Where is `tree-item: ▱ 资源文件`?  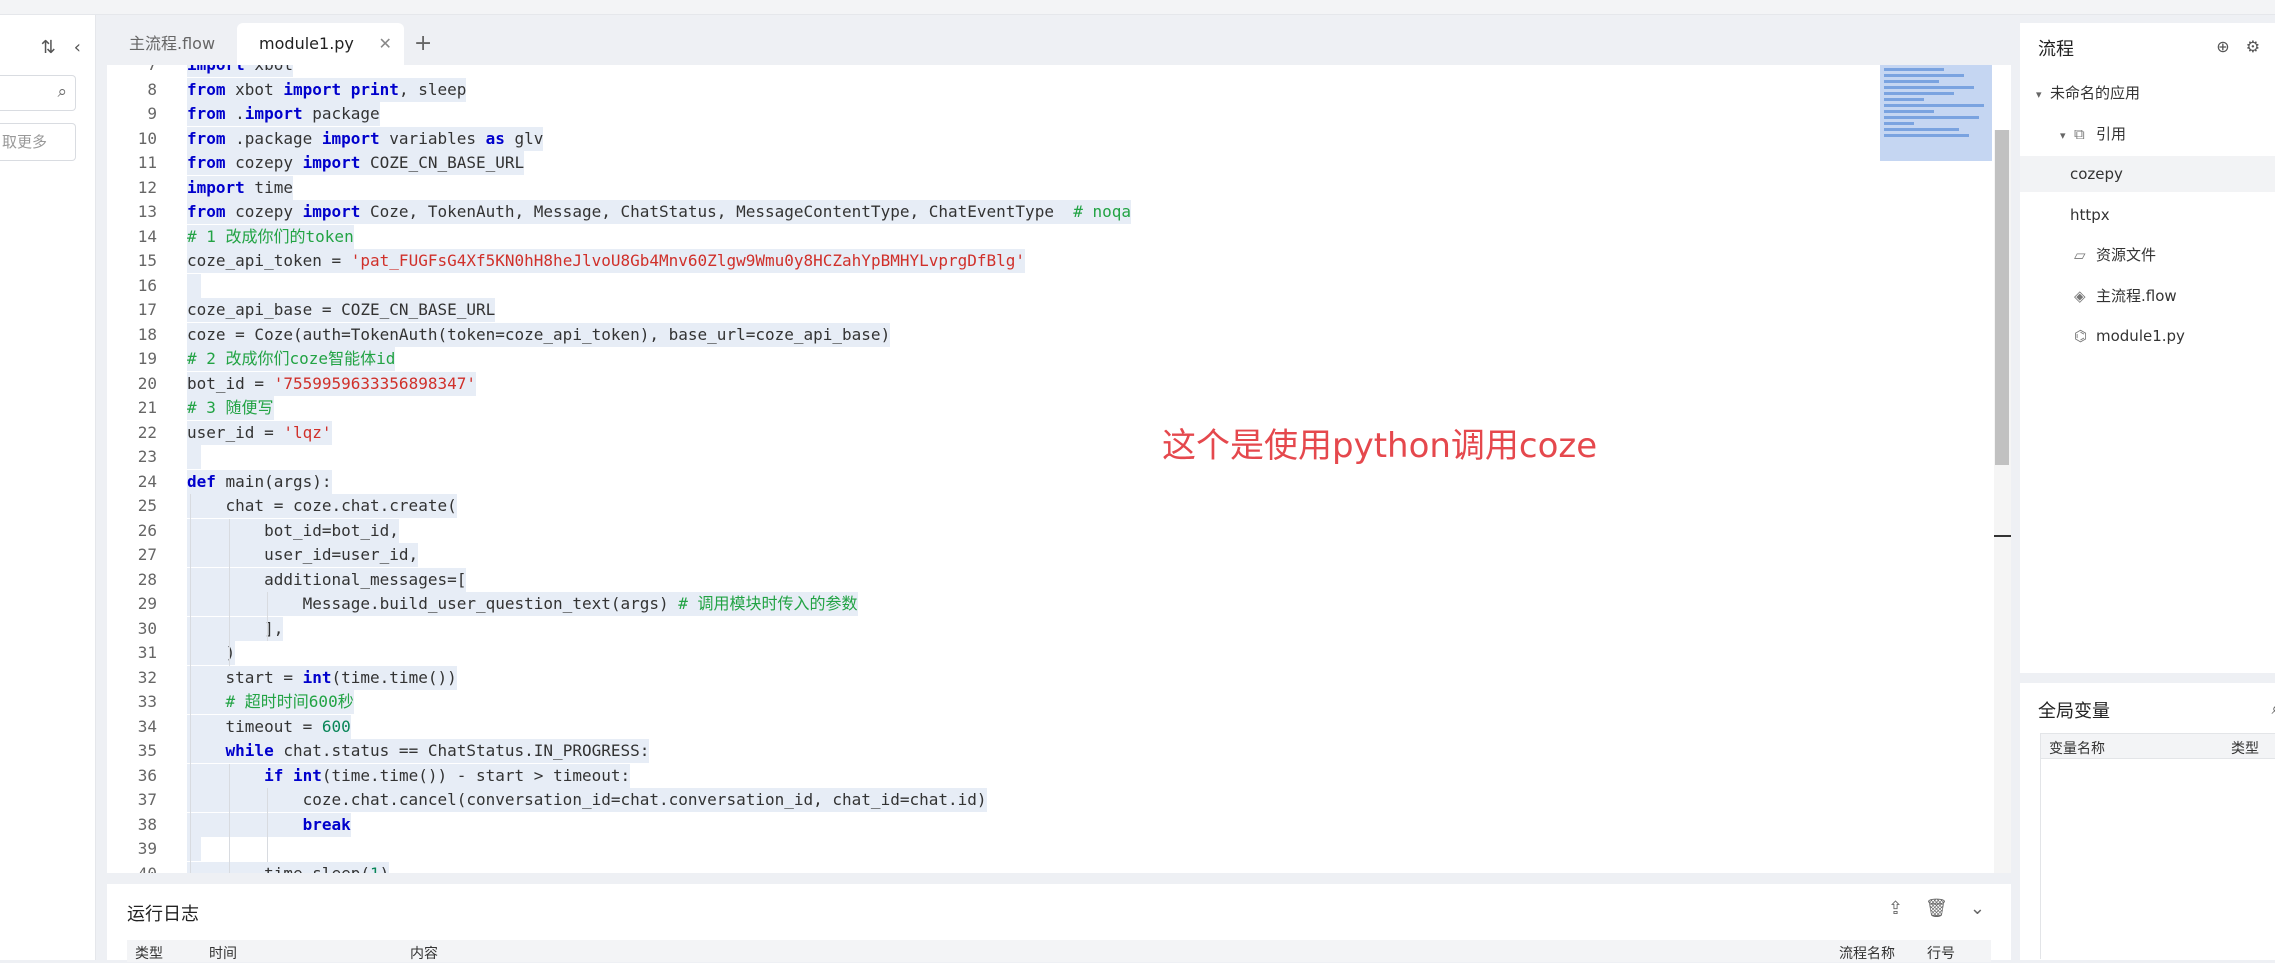 tree-item: ▱ 资源文件 is located at coordinates (2147, 255).